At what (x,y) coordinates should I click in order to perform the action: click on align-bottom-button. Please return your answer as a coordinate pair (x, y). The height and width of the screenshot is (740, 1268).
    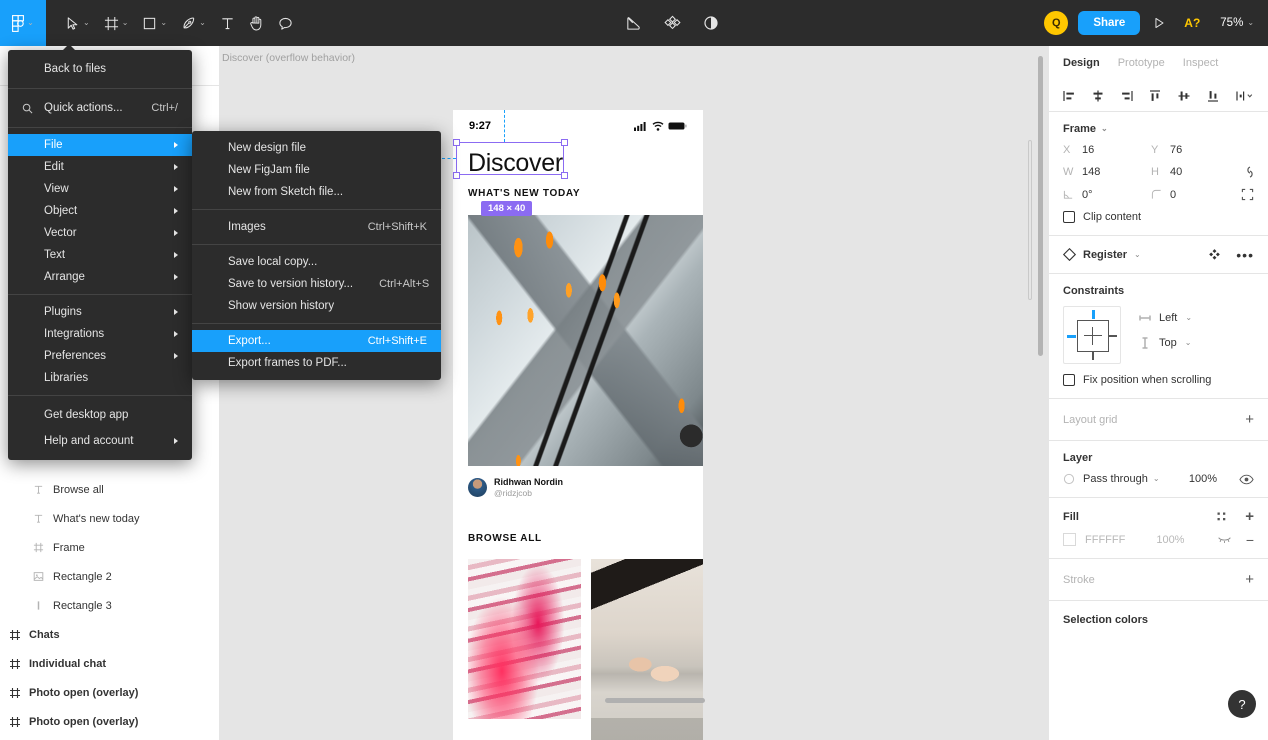
    Looking at the image, I should click on (1213, 96).